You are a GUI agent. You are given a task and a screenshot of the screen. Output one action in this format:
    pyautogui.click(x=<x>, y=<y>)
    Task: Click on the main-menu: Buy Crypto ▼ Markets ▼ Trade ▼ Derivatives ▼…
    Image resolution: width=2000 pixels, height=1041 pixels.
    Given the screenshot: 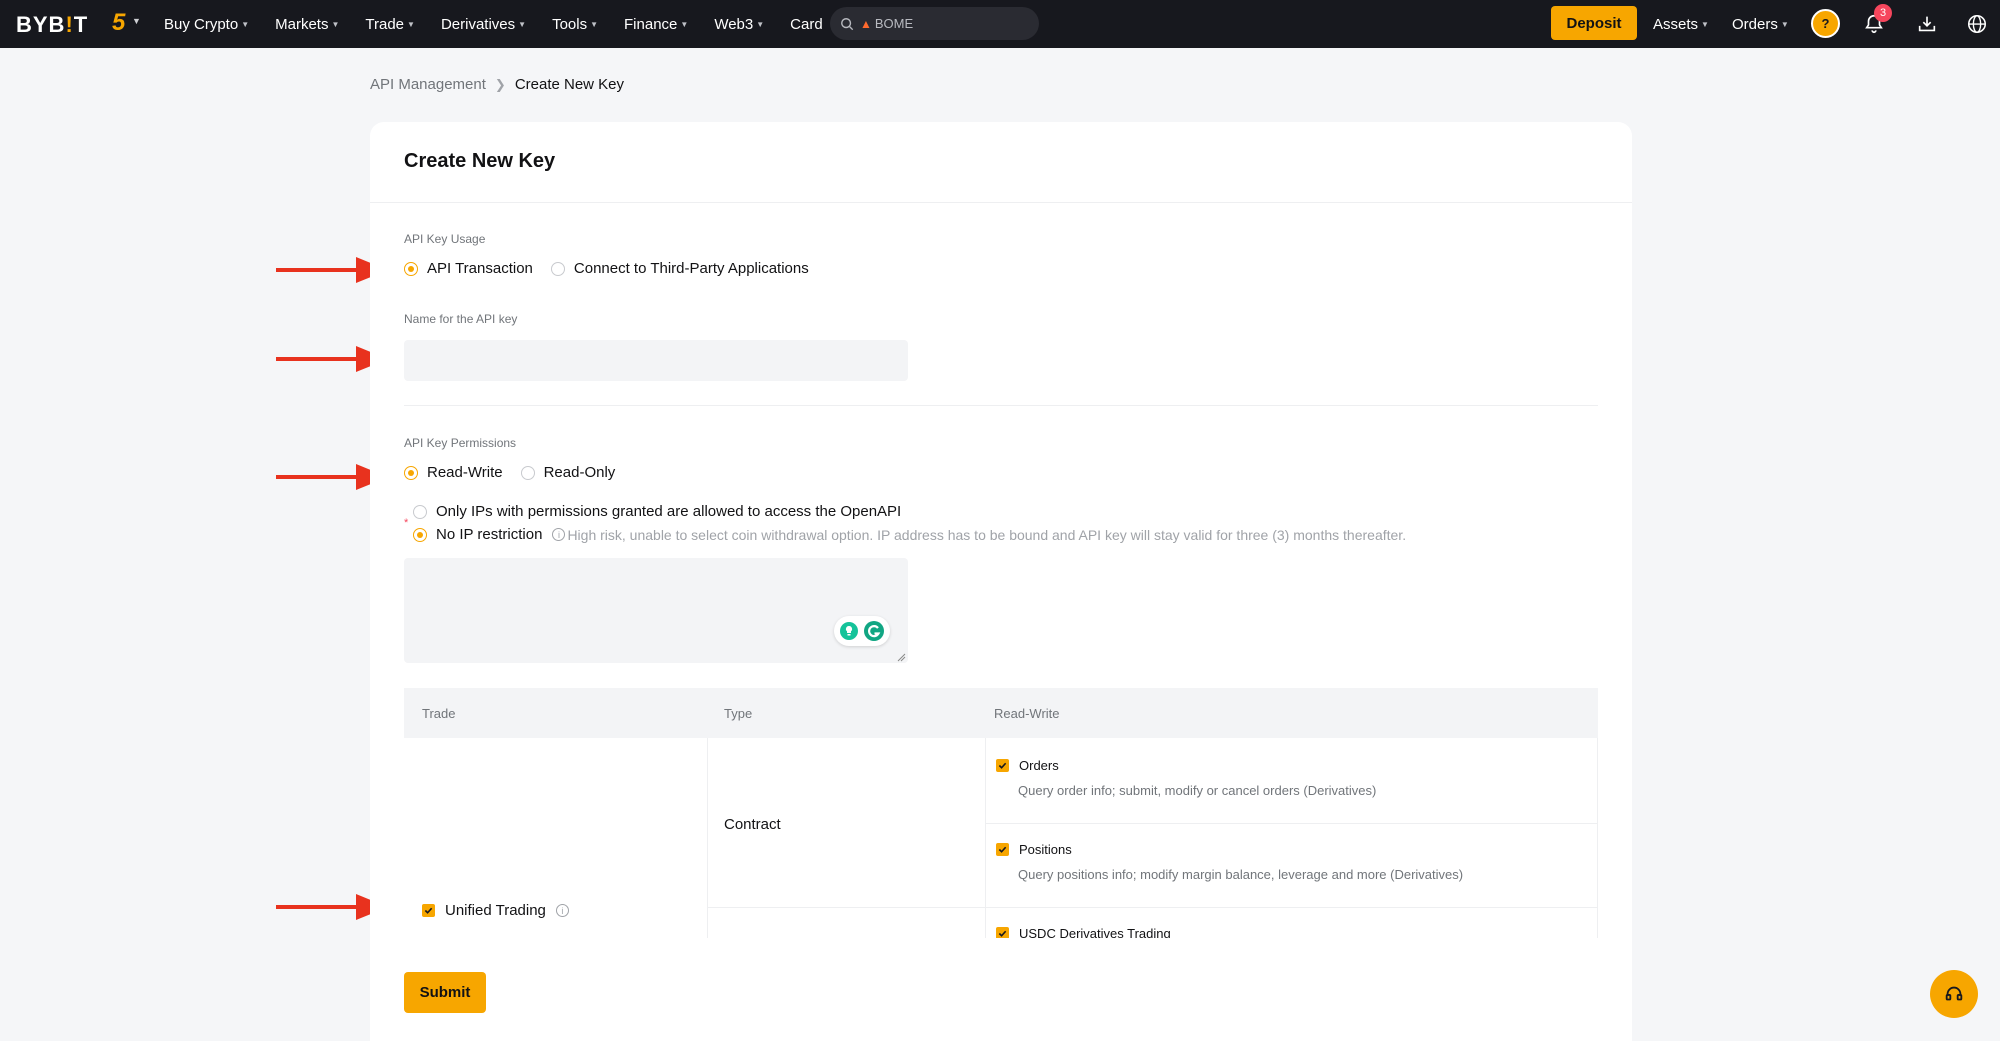 What is the action you would take?
    pyautogui.click(x=506, y=24)
    